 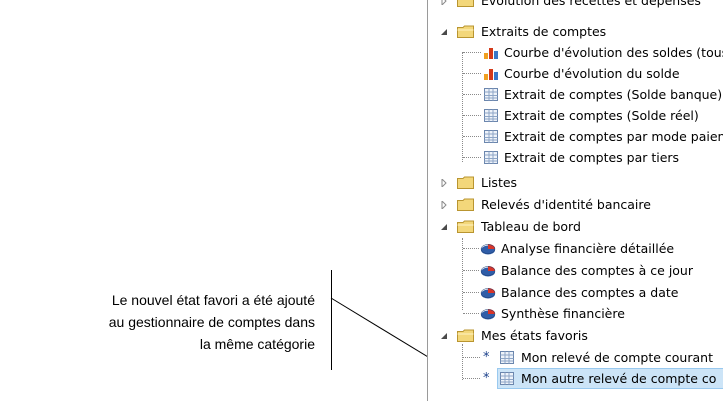 What do you see at coordinates (531, 226) in the screenshot?
I see `tree-node-label: Tableau de bord` at bounding box center [531, 226].